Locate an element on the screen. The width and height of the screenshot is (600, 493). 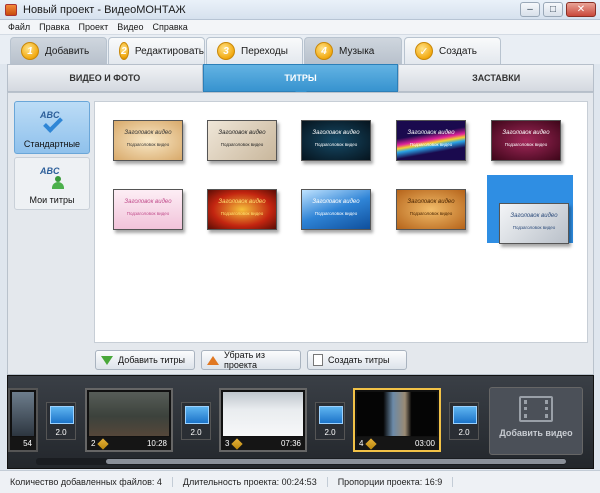
clip-4: 4 03:00 is located at coordinates (397, 420).